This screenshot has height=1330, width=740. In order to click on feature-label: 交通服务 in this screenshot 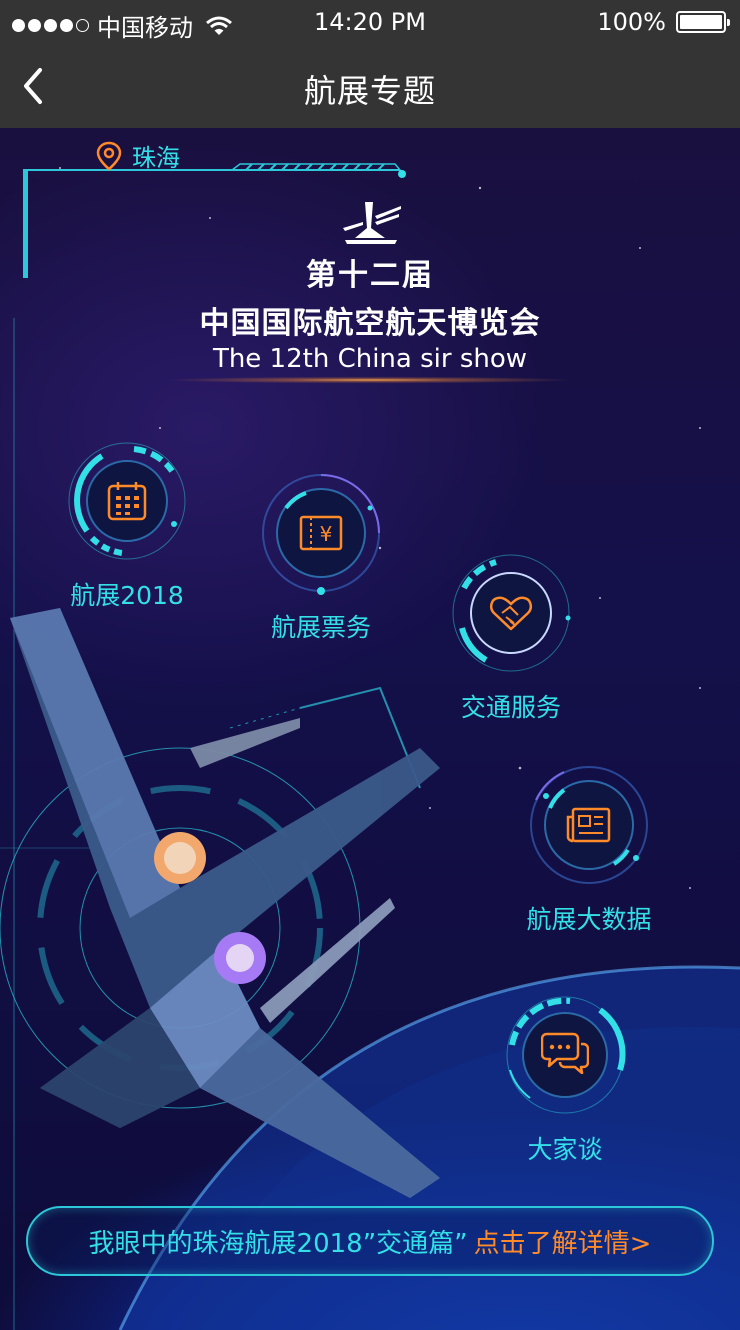, I will do `click(510, 707)`.